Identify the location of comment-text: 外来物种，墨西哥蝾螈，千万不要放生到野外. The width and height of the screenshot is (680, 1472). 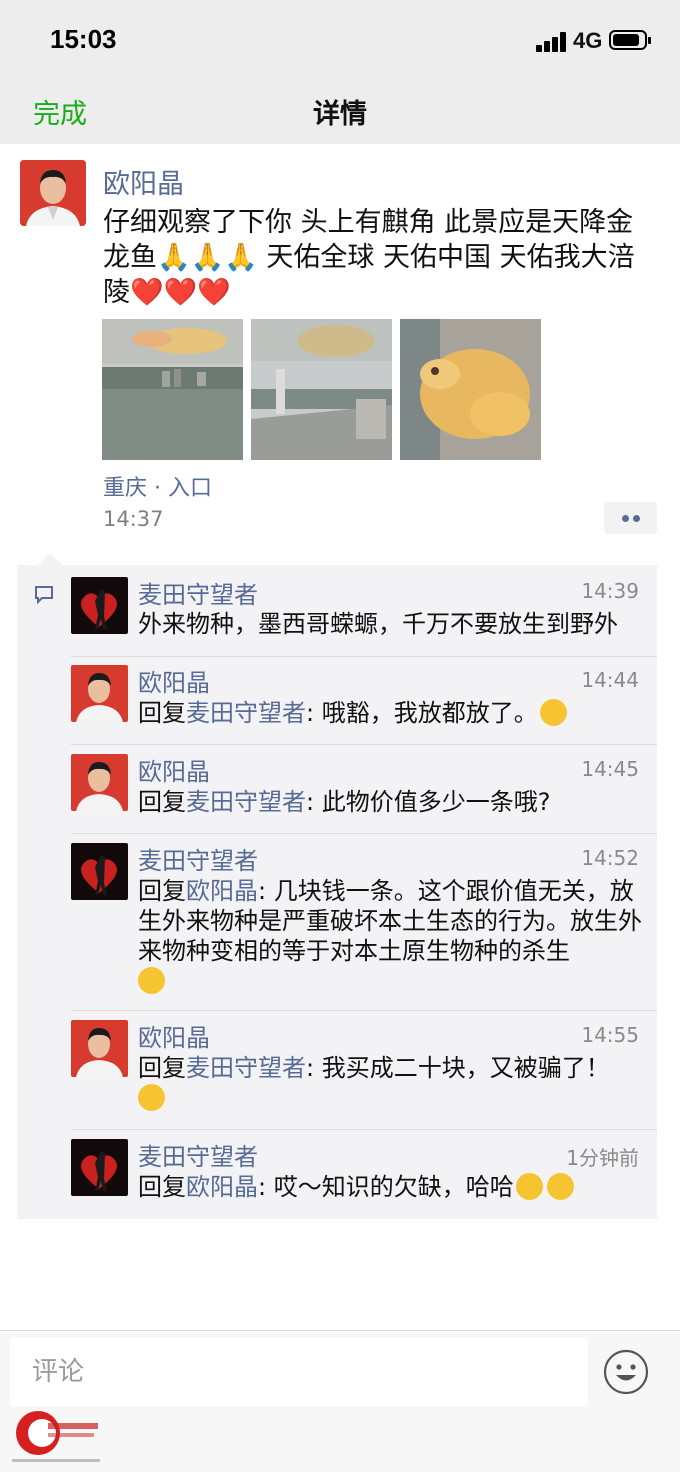
(378, 624).